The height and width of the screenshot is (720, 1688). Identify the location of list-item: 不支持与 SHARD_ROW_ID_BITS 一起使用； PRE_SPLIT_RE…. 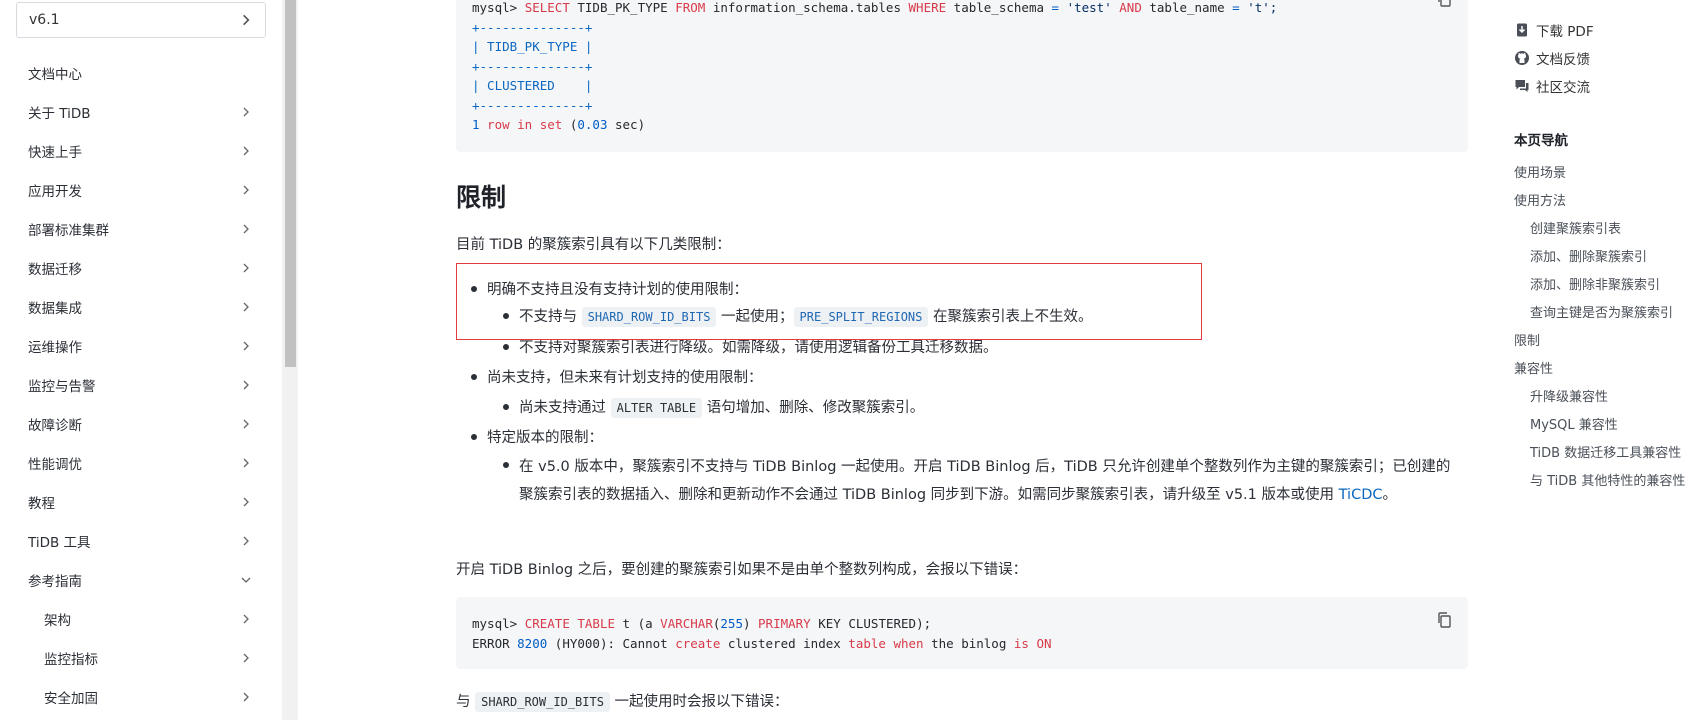
(797, 316).